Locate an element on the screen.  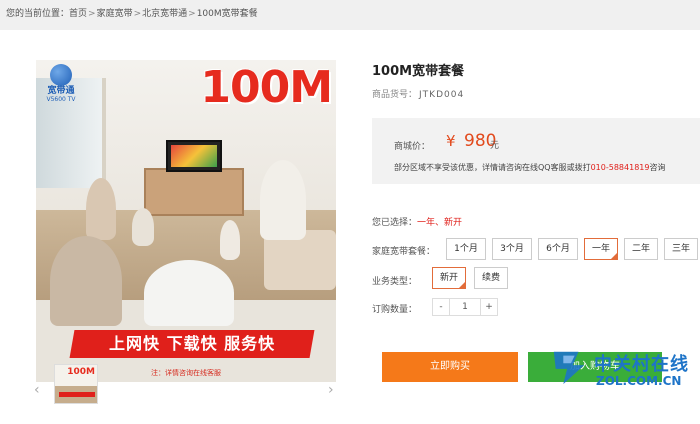
price-note-suffix: 咨询 is located at coordinates (657, 167).